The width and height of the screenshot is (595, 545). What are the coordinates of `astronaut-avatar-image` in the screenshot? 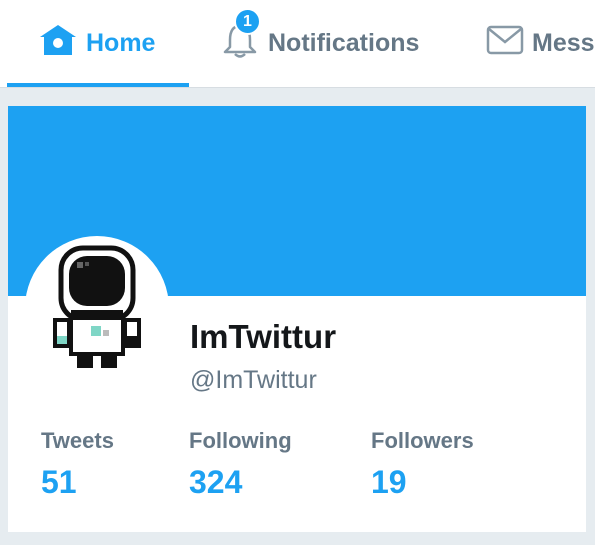 It's located at (97, 306).